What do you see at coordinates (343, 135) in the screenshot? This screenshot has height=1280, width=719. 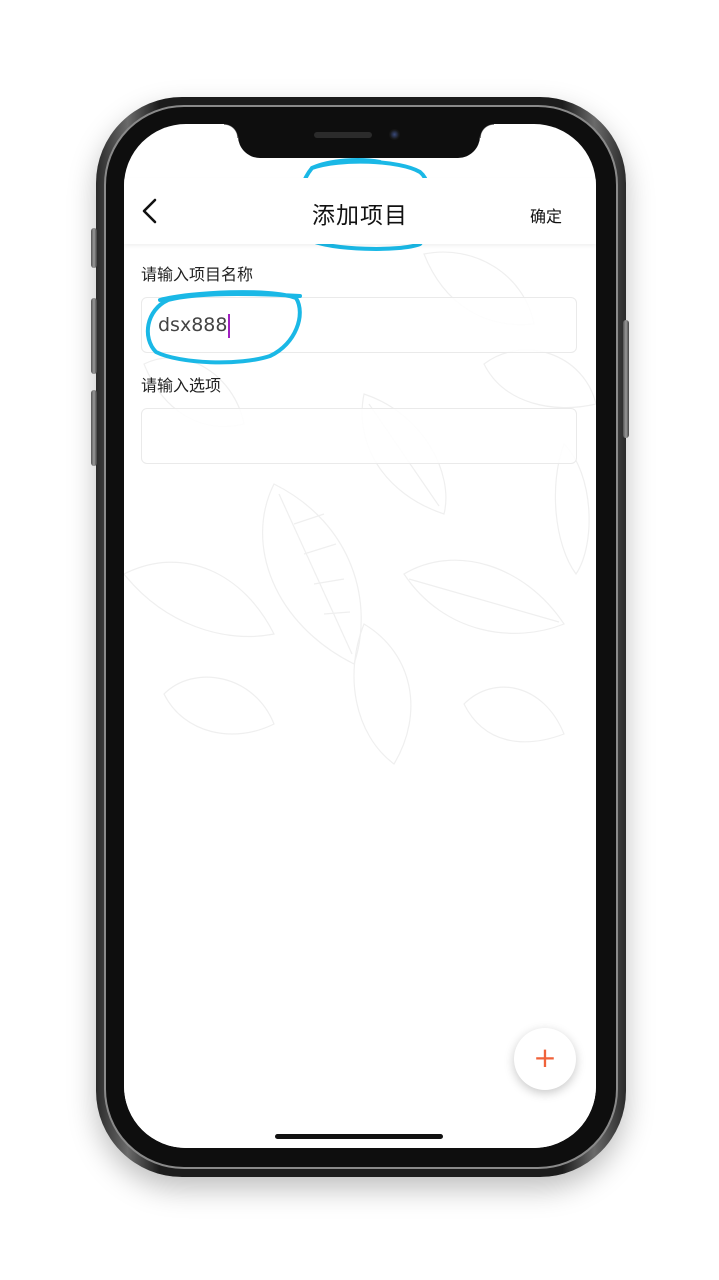 I see `earpiece-speaker` at bounding box center [343, 135].